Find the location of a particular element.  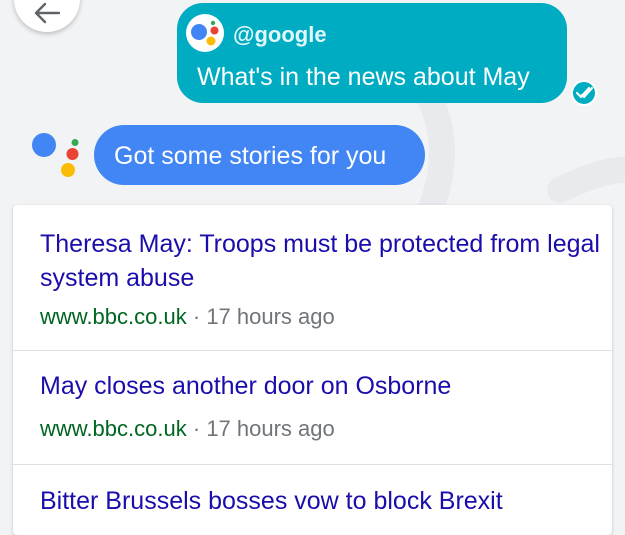

arrow-left-icon is located at coordinates (47, 13).